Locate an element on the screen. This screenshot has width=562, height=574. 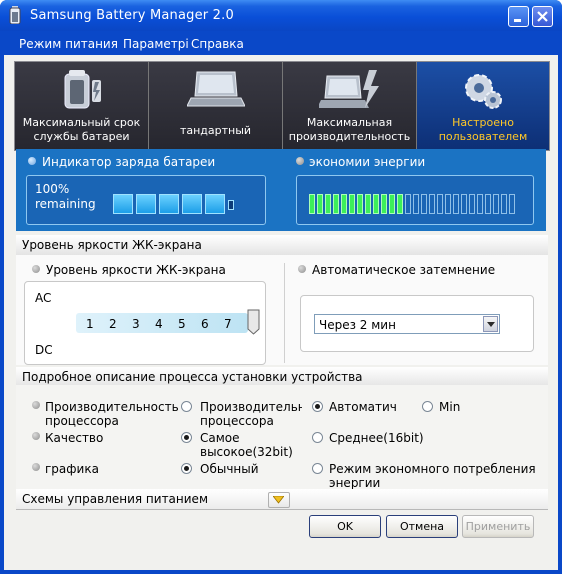
section-title: Схемы управления питанием is located at coordinates (115, 499).